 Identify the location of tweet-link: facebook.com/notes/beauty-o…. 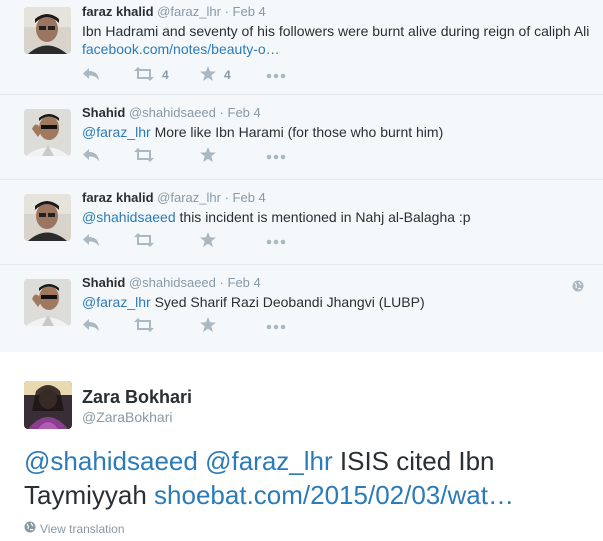
(181, 49).